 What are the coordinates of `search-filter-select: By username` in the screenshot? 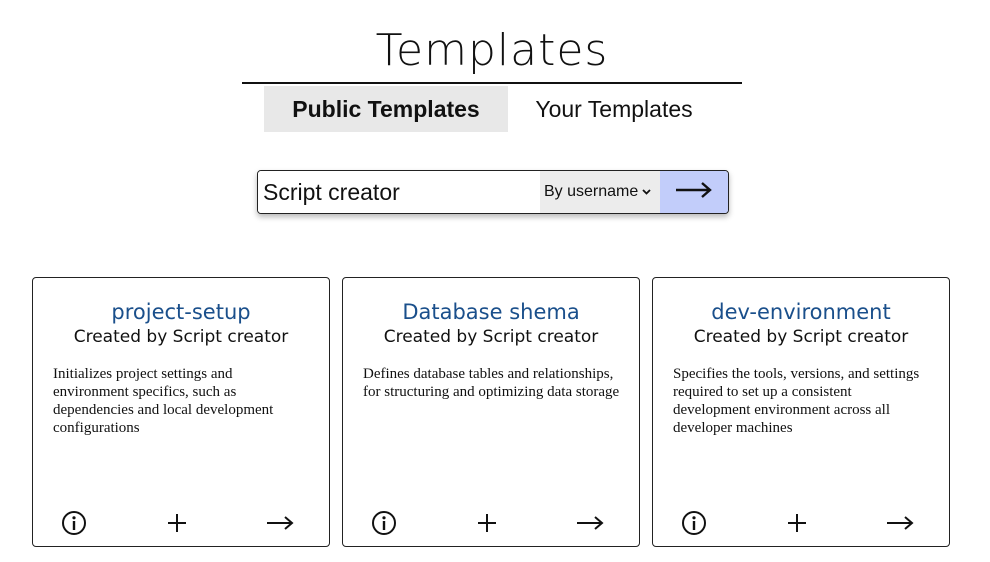 It's located at (600, 192).